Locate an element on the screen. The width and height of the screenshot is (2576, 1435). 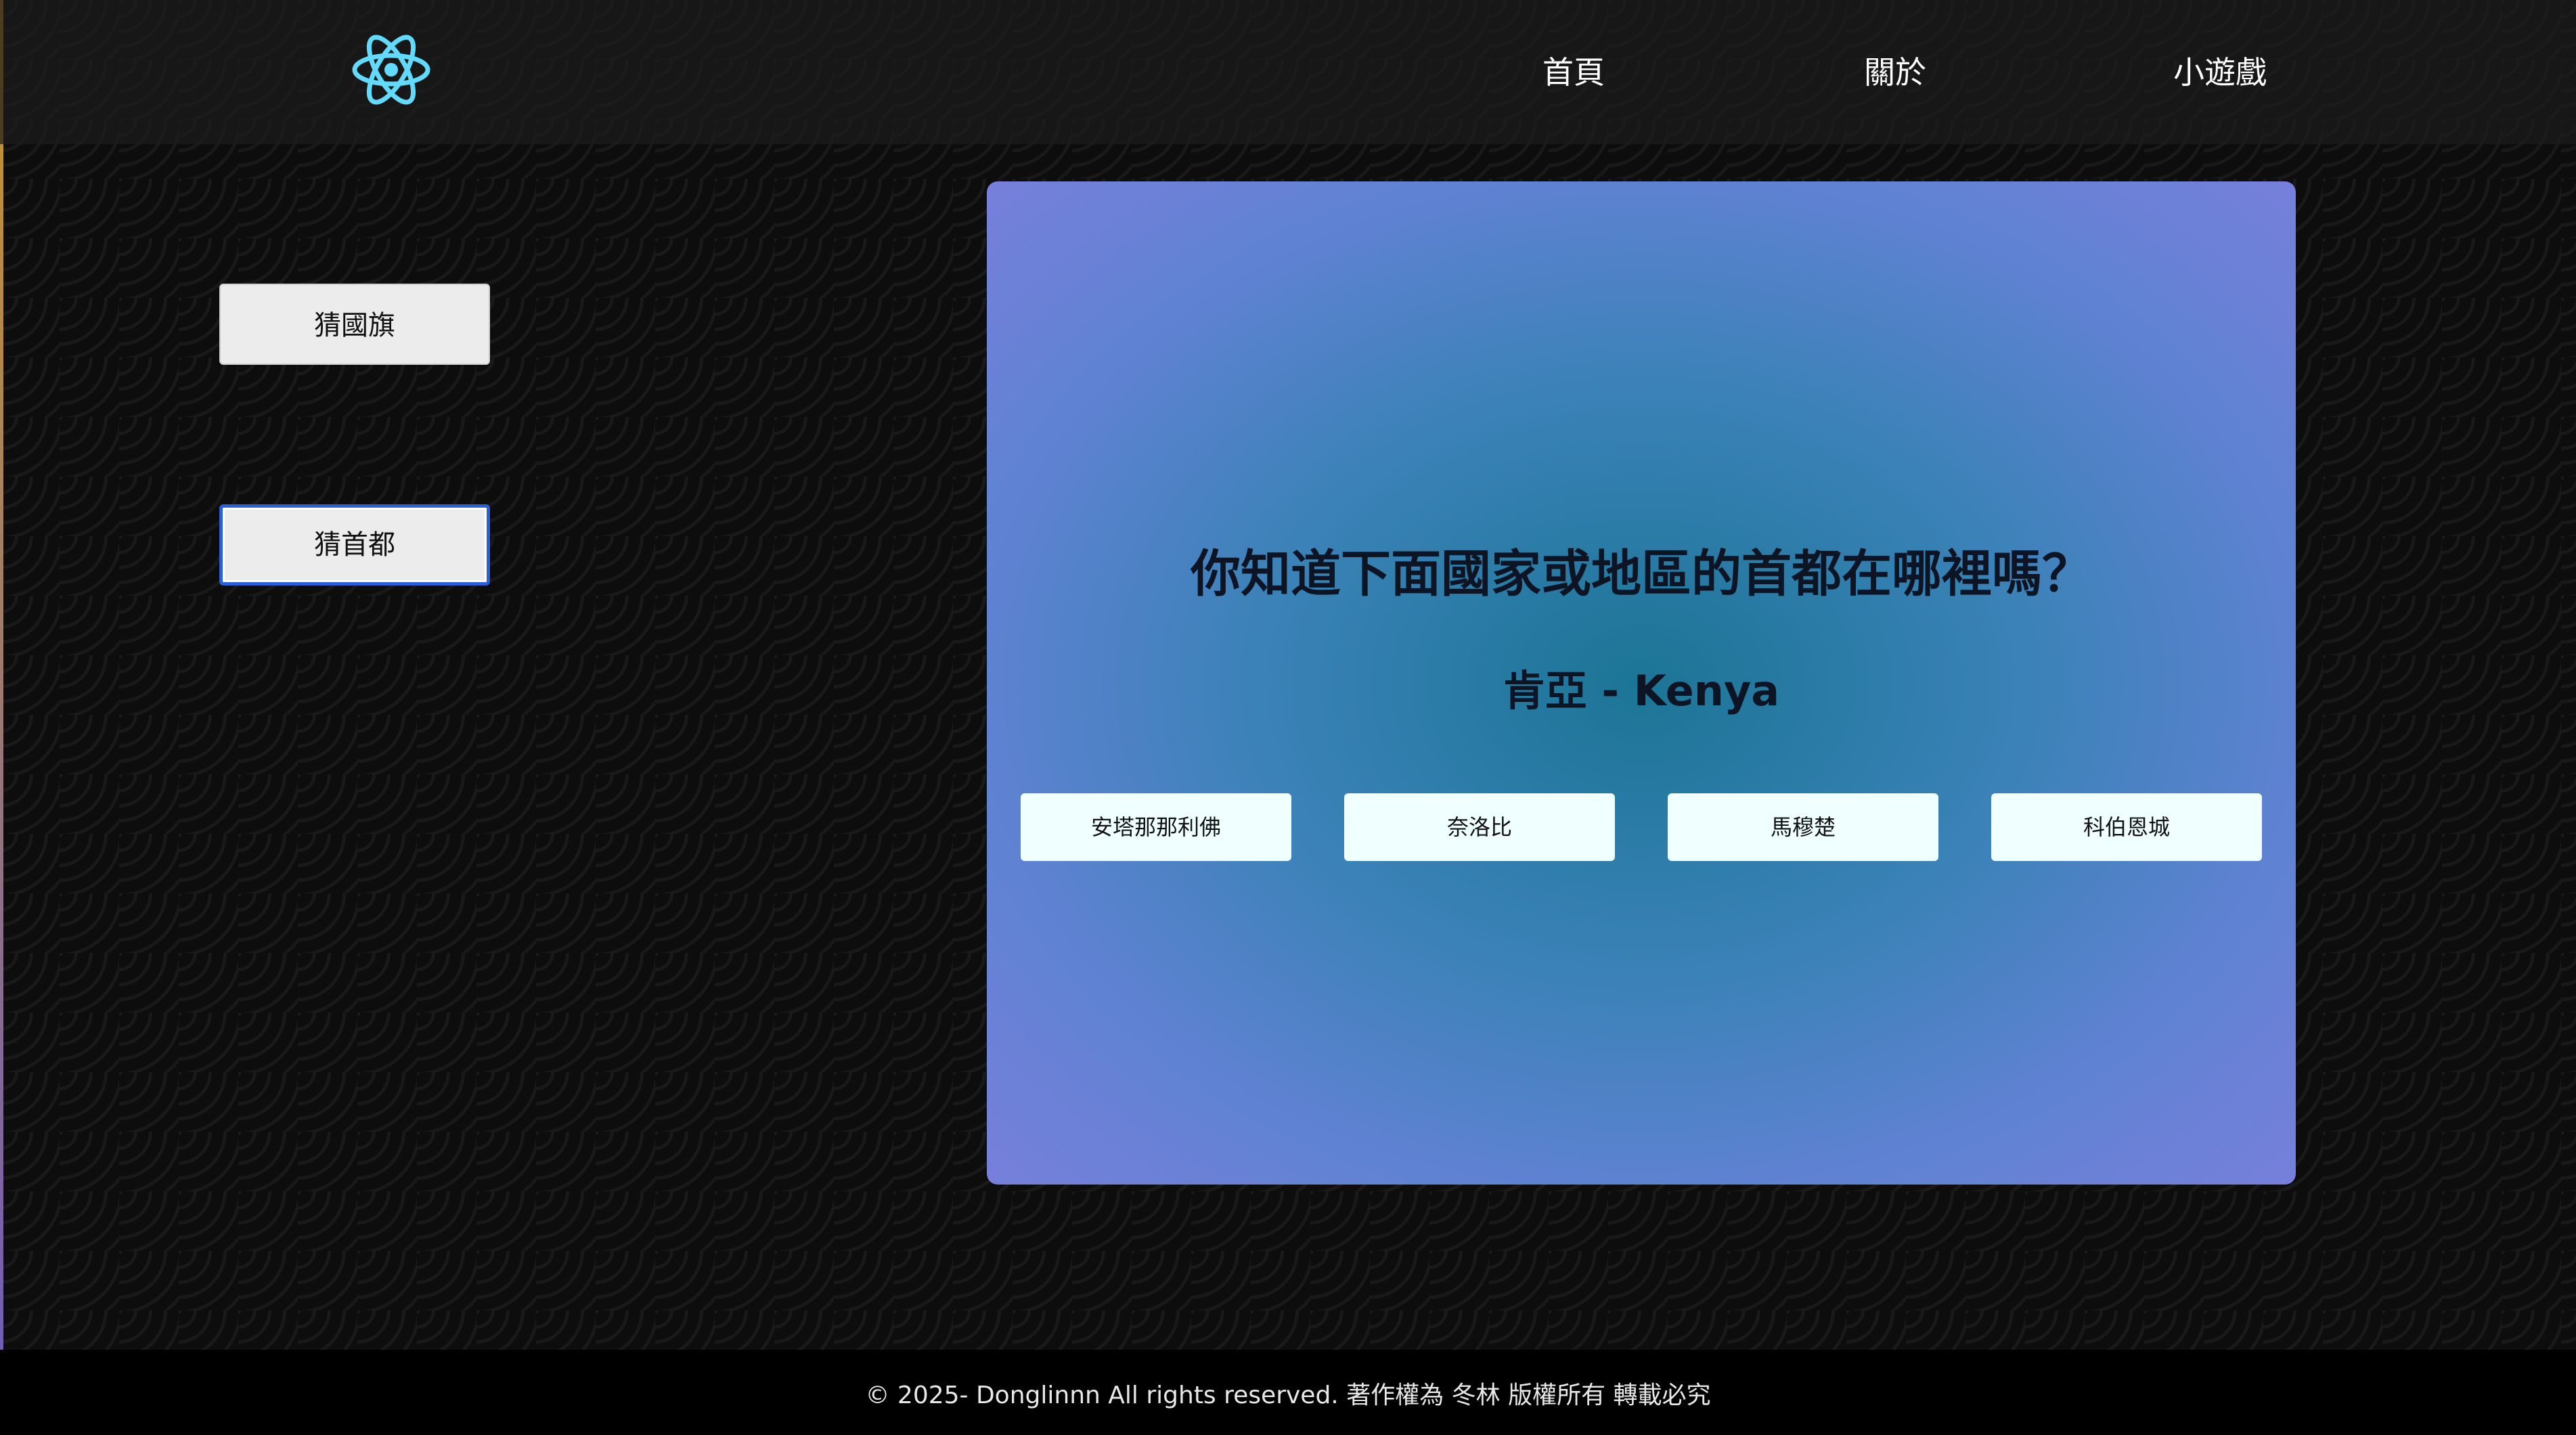
guess-flag-button: 猜國旗 is located at coordinates (354, 325).